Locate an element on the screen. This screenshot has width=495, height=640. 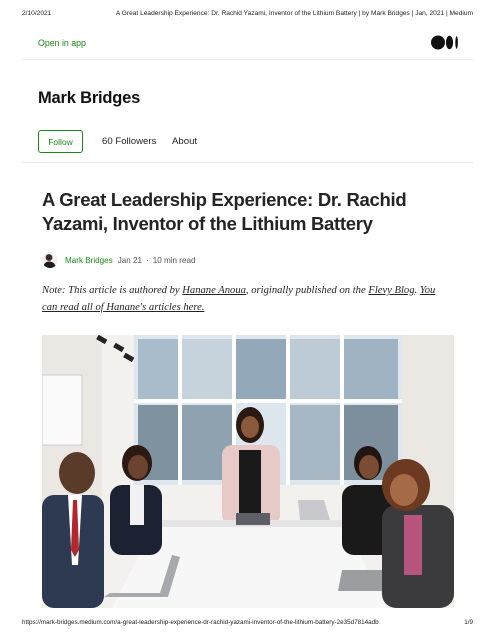
hanane-anoua-link: Hanane Anoua is located at coordinates (214, 290).